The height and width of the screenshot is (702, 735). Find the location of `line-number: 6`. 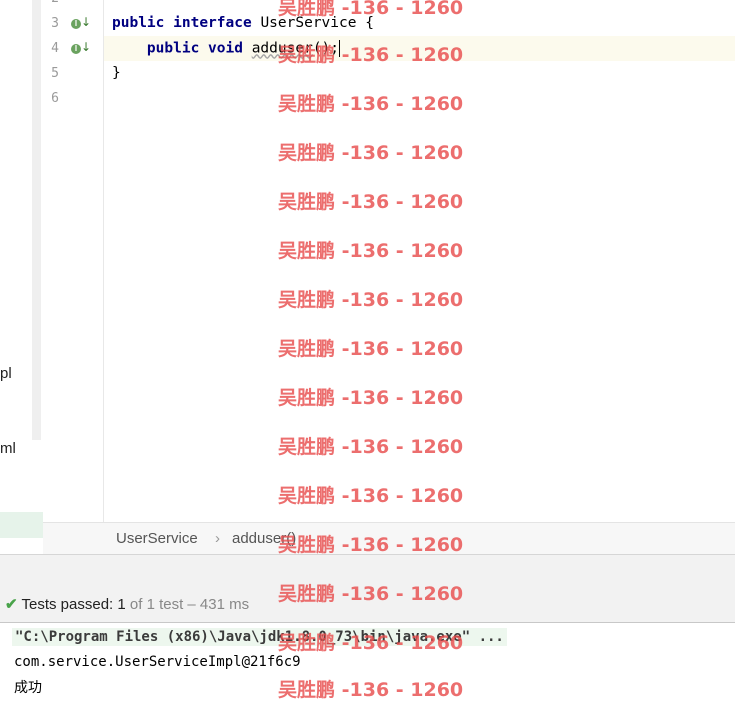

line-number: 6 is located at coordinates (55, 98).